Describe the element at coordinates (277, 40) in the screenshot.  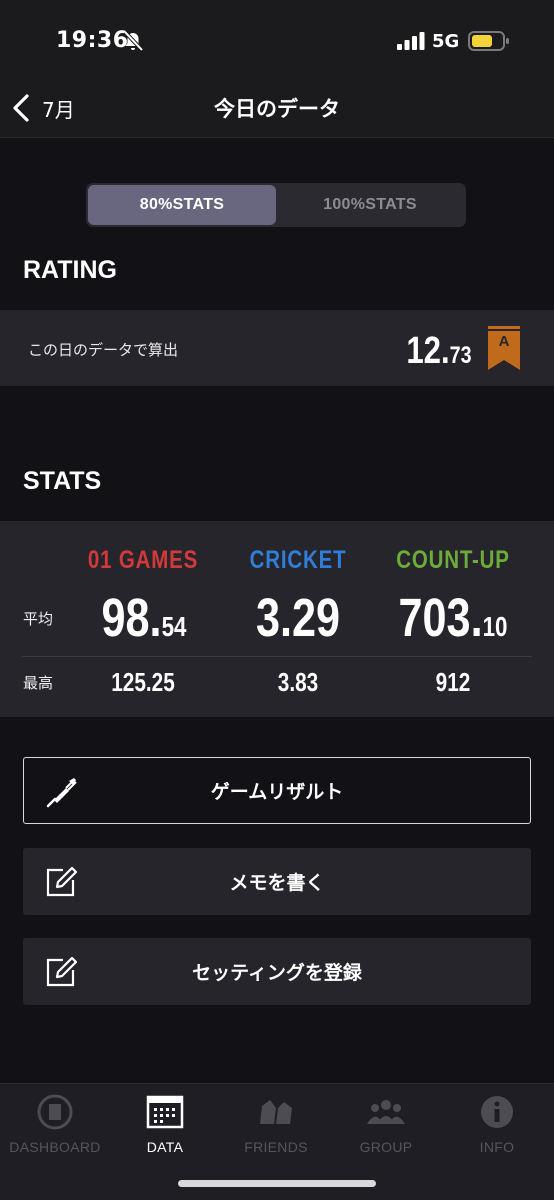
I see `status-bar: 19:36 5G` at that location.